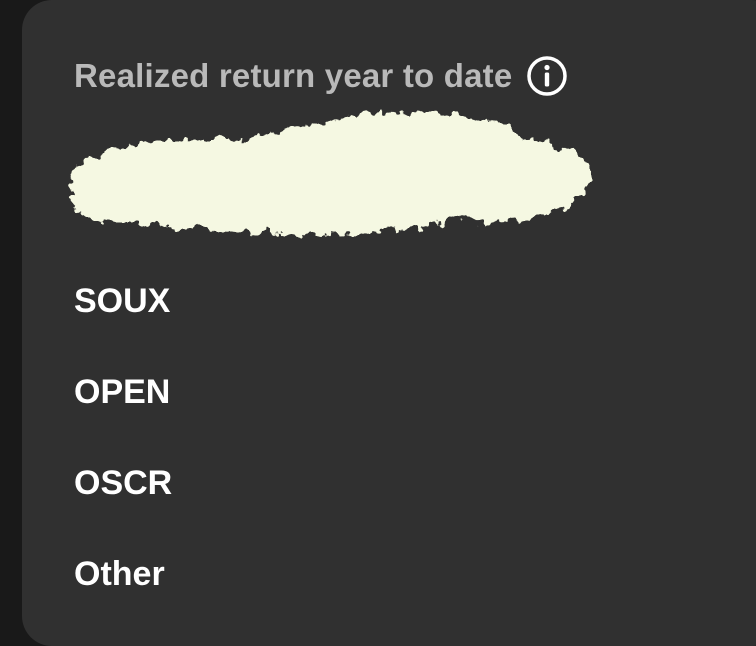 Image resolution: width=756 pixels, height=646 pixels. What do you see at coordinates (123, 598) in the screenshot?
I see `list-item-other: Other` at bounding box center [123, 598].